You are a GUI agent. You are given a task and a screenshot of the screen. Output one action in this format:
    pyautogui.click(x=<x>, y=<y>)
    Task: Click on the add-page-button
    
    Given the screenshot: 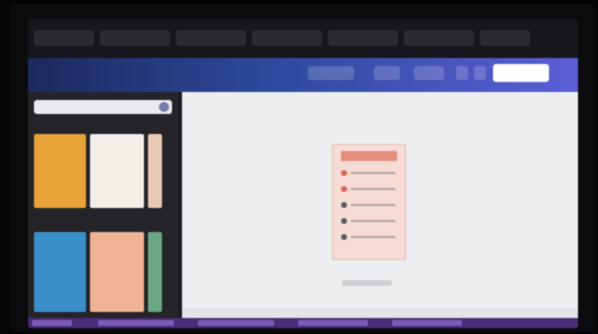 What is the action you would take?
    pyautogui.click(x=367, y=283)
    